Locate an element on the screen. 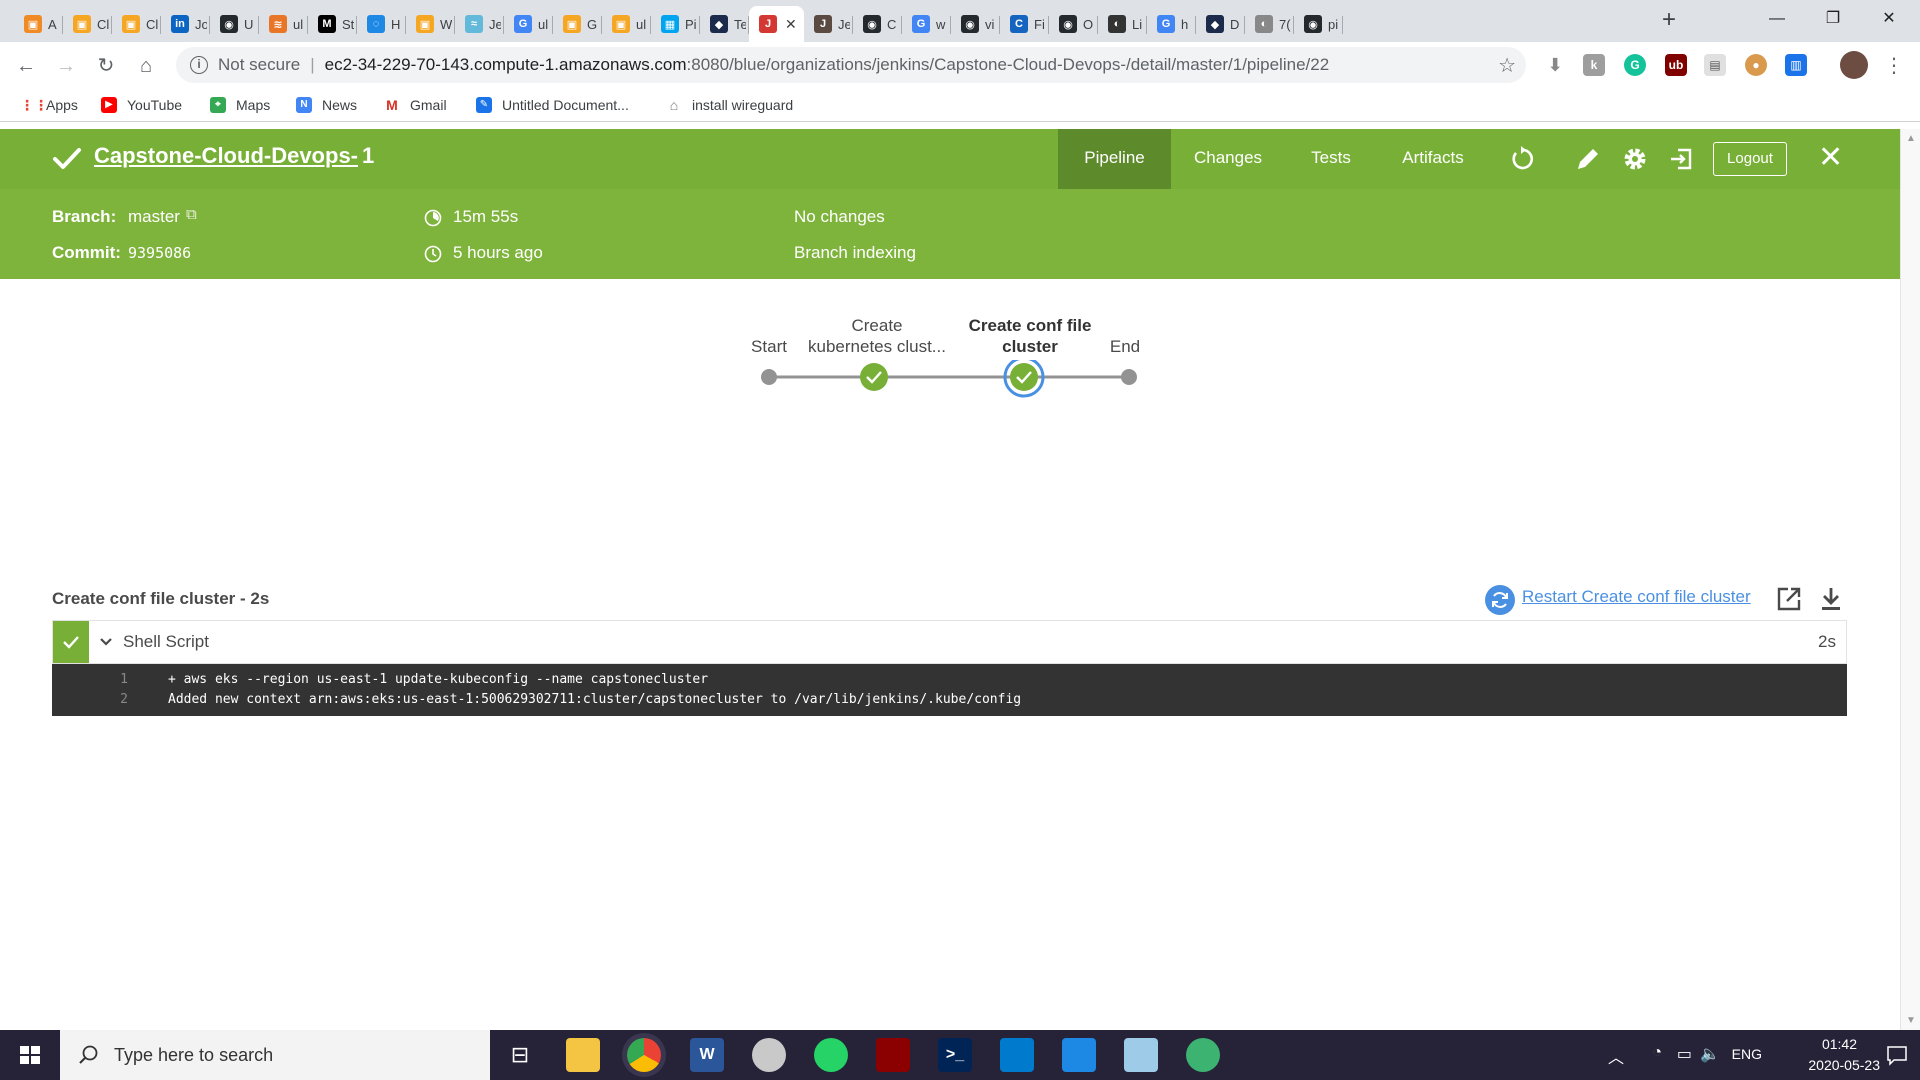 The width and height of the screenshot is (1920, 1080). notifications-icon is located at coordinates (1897, 1055).